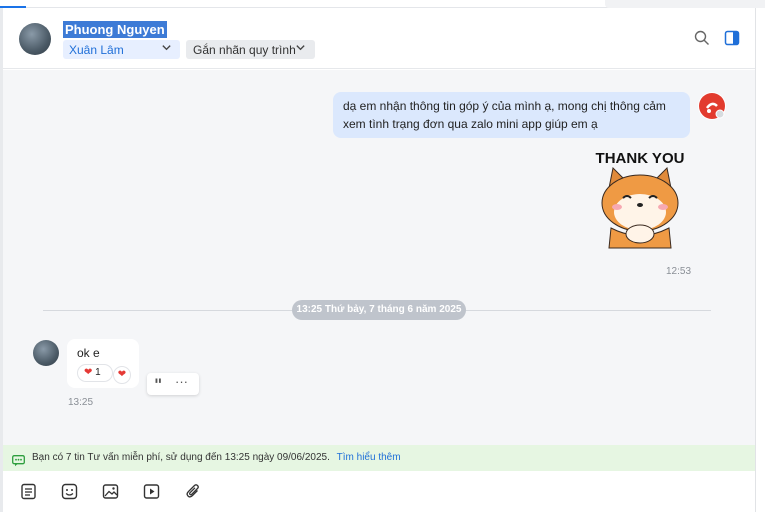 The width and height of the screenshot is (765, 512). Describe the element at coordinates (18, 459) in the screenshot. I see `message-icon` at that location.